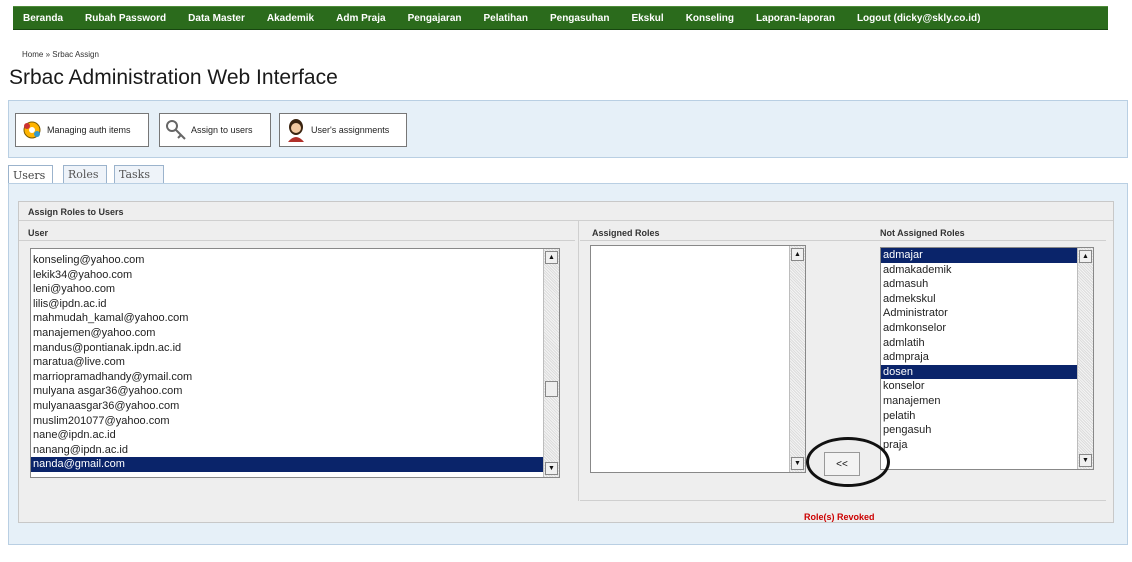 The width and height of the screenshot is (1132, 562). Describe the element at coordinates (795, 18) in the screenshot. I see `nav-item-laporan-laporan: Laporan-laporan` at that location.